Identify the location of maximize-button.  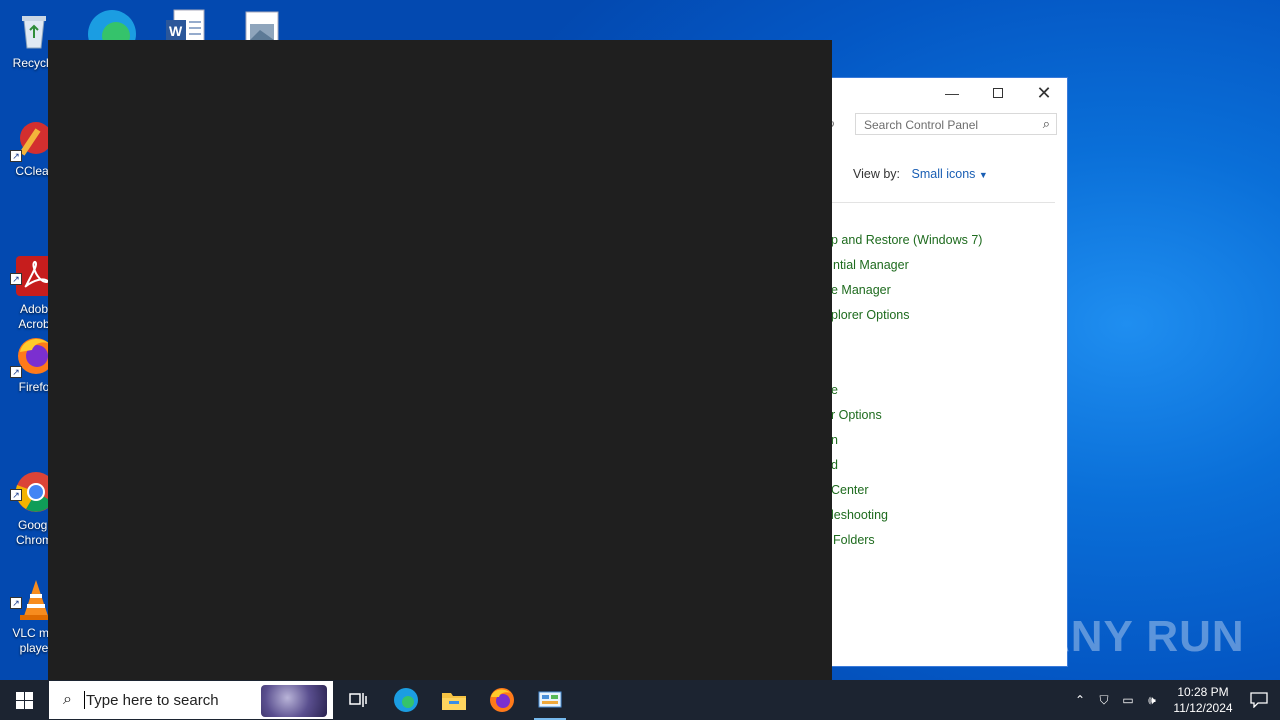
(998, 93).